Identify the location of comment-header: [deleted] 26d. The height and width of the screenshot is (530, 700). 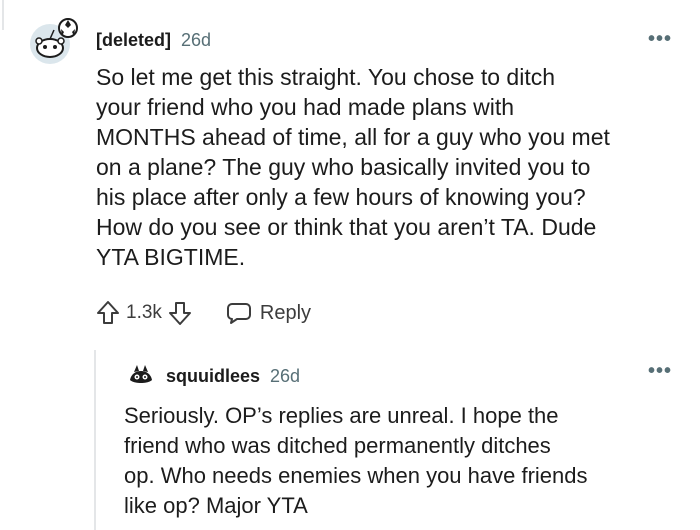
(153, 40).